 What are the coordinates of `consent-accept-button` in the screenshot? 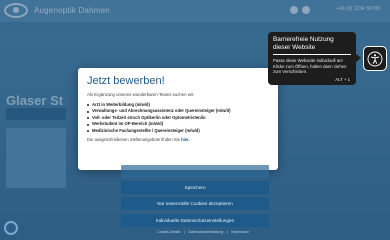 It's located at (195, 171).